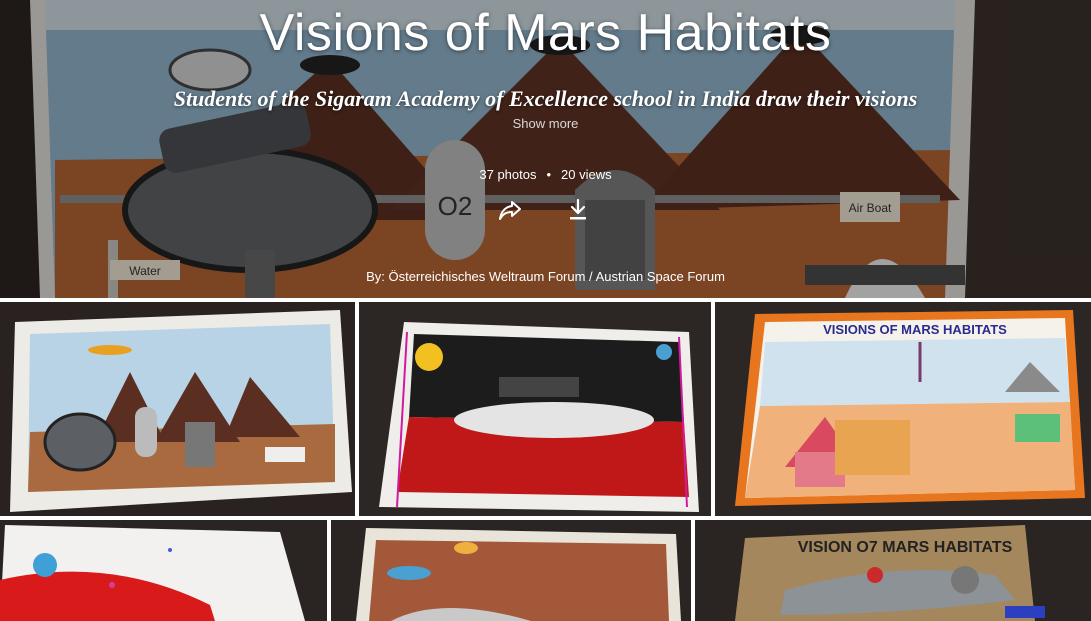 This screenshot has height=621, width=1091. Describe the element at coordinates (915, 329) in the screenshot. I see `svg-text: VISIONS OF MARS HABITATS` at that location.